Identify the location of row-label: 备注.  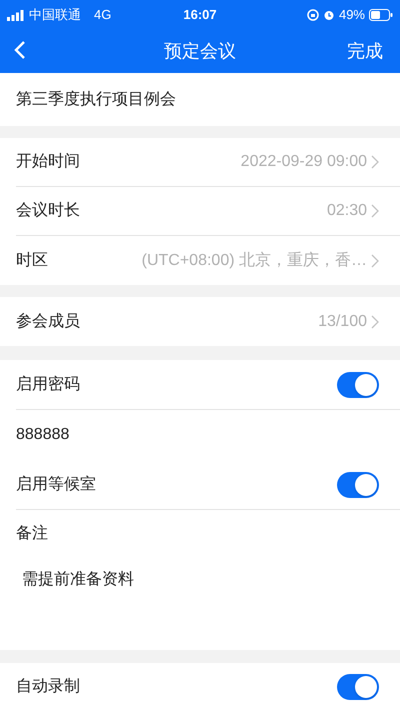
(32, 534).